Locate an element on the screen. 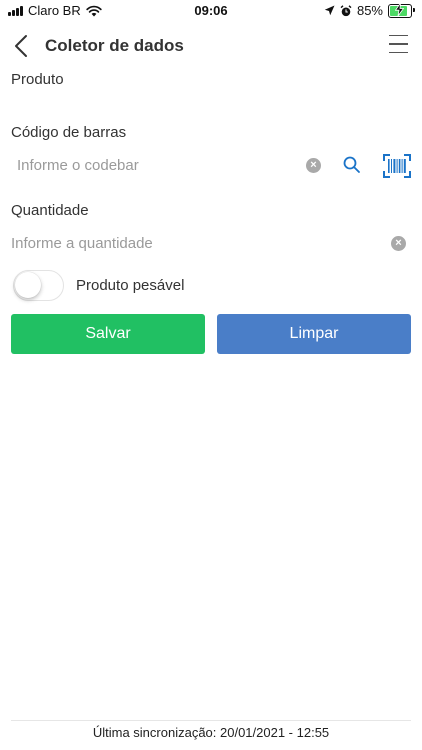 The image size is (422, 750). quantity-label: Quantidade is located at coordinates (50, 210).